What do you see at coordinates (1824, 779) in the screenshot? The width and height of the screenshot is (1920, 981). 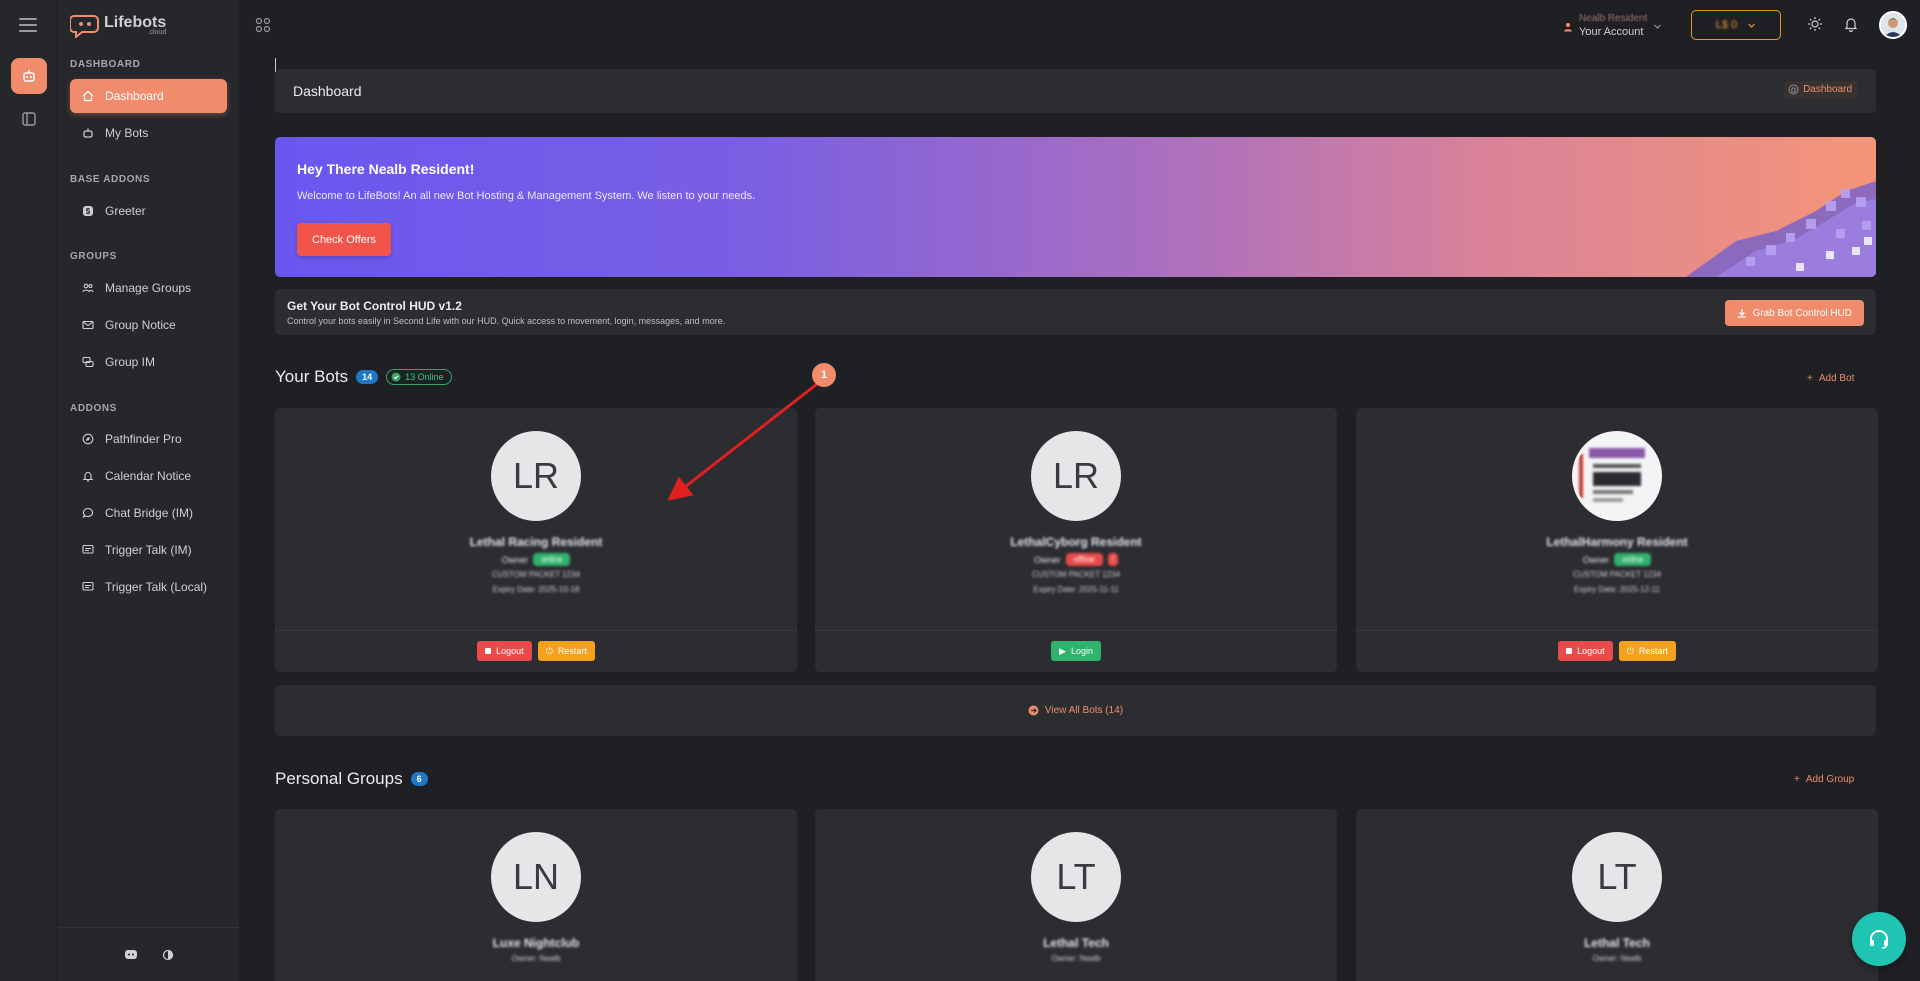 I see `add-group-link: + Add Group` at bounding box center [1824, 779].